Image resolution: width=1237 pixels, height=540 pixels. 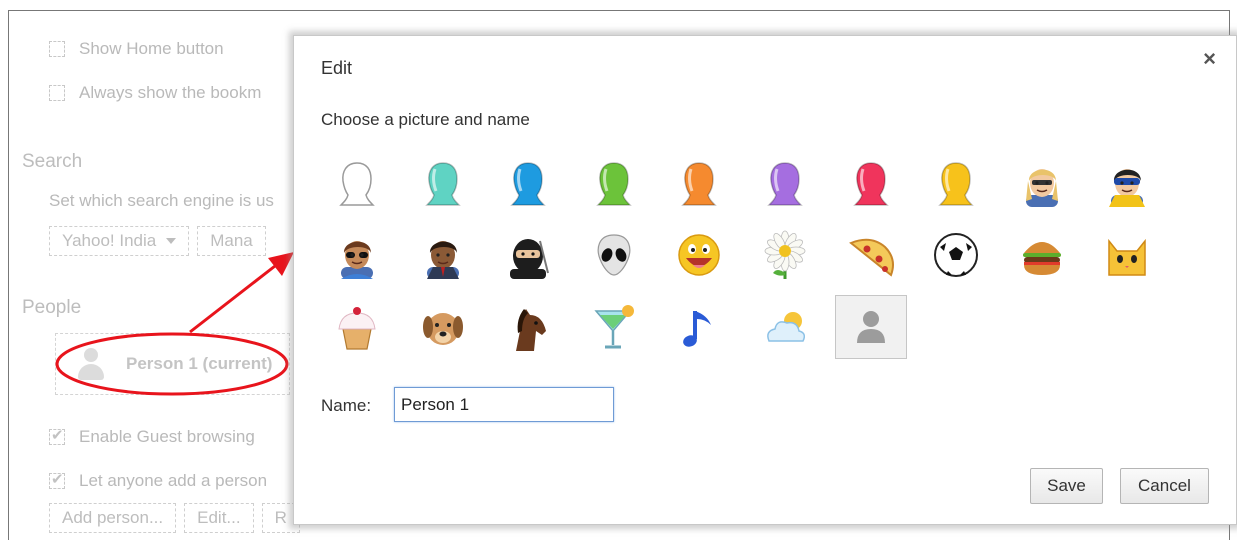 What do you see at coordinates (504, 404) in the screenshot?
I see `name-input` at bounding box center [504, 404].